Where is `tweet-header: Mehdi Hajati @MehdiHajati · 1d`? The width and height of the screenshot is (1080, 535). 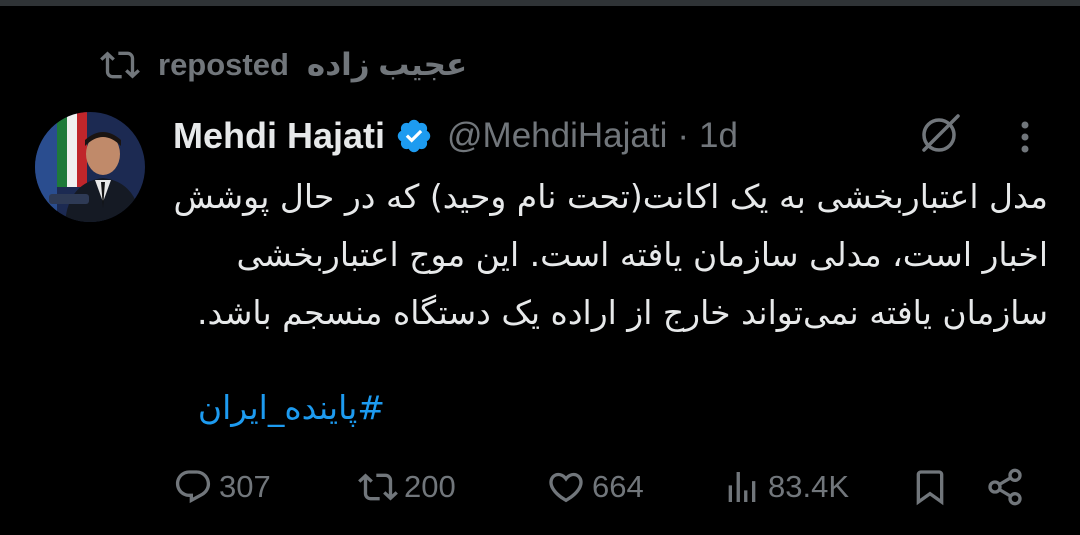
tweet-header: Mehdi Hajati @MehdiHajati · 1d is located at coordinates (455, 136).